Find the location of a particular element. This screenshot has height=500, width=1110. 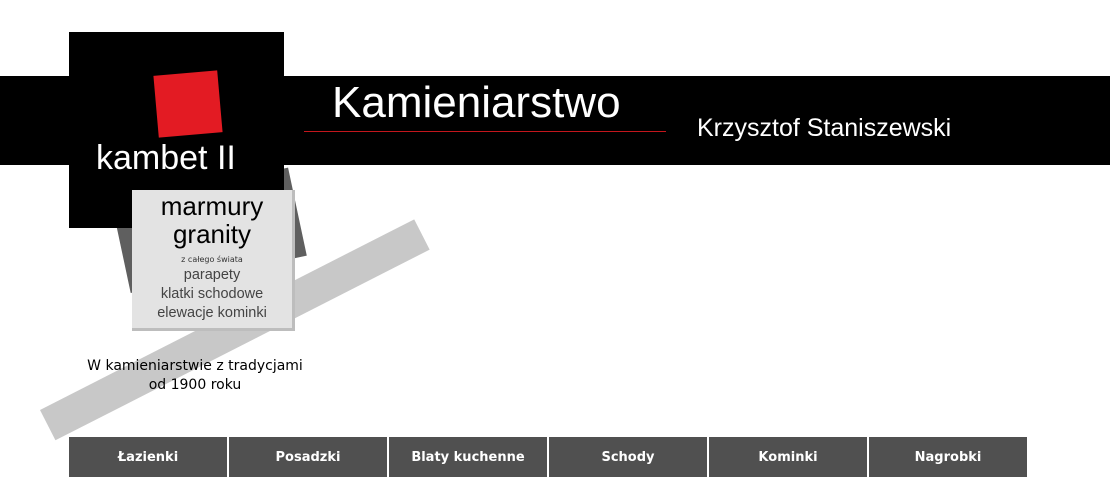

page-title: Kamieniarstwo is located at coordinates (476, 102).